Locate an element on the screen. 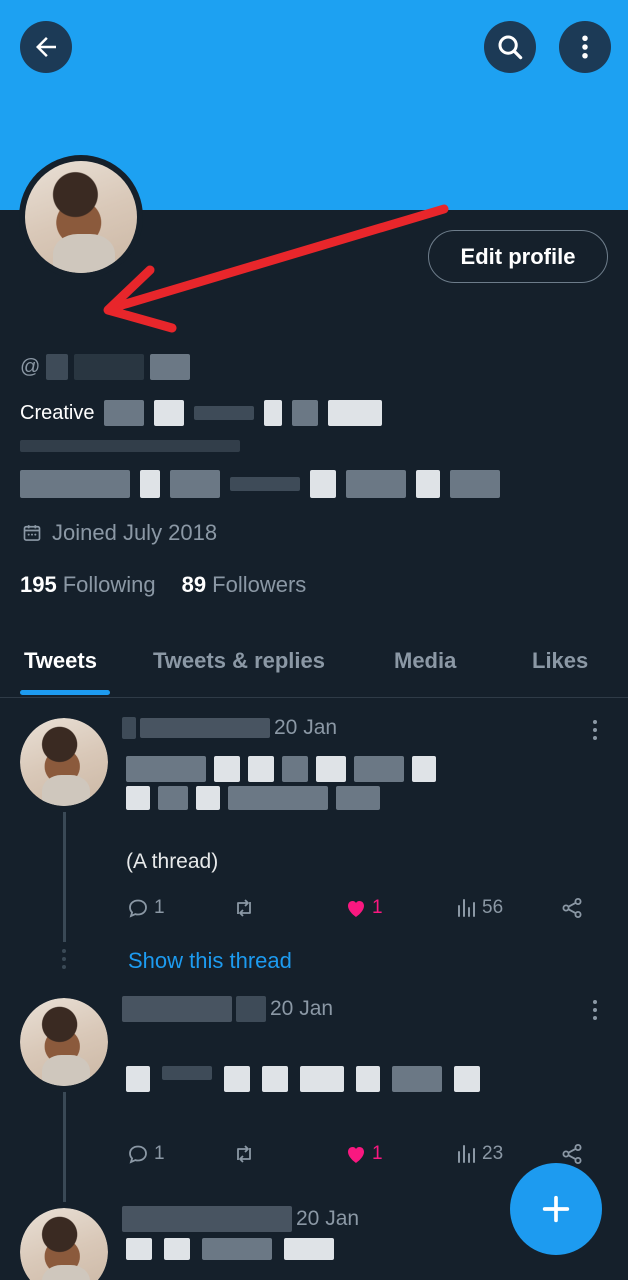  back-button is located at coordinates (46, 47).